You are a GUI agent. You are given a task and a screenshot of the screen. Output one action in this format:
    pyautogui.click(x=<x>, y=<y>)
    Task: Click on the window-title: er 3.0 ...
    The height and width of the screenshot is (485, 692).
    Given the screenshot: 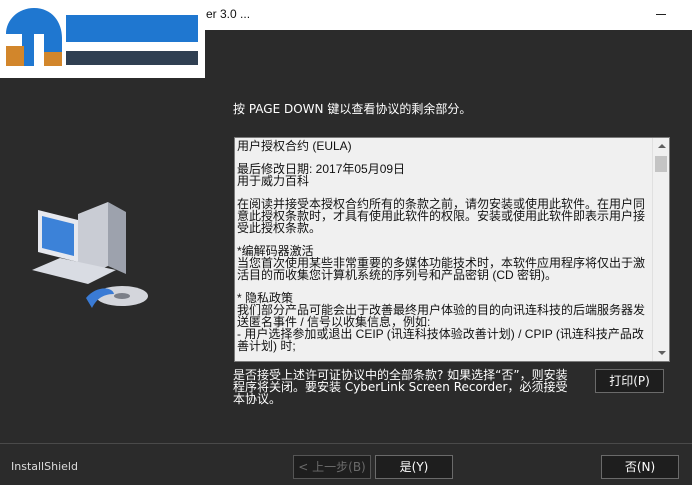 What is the action you would take?
    pyautogui.click(x=228, y=14)
    